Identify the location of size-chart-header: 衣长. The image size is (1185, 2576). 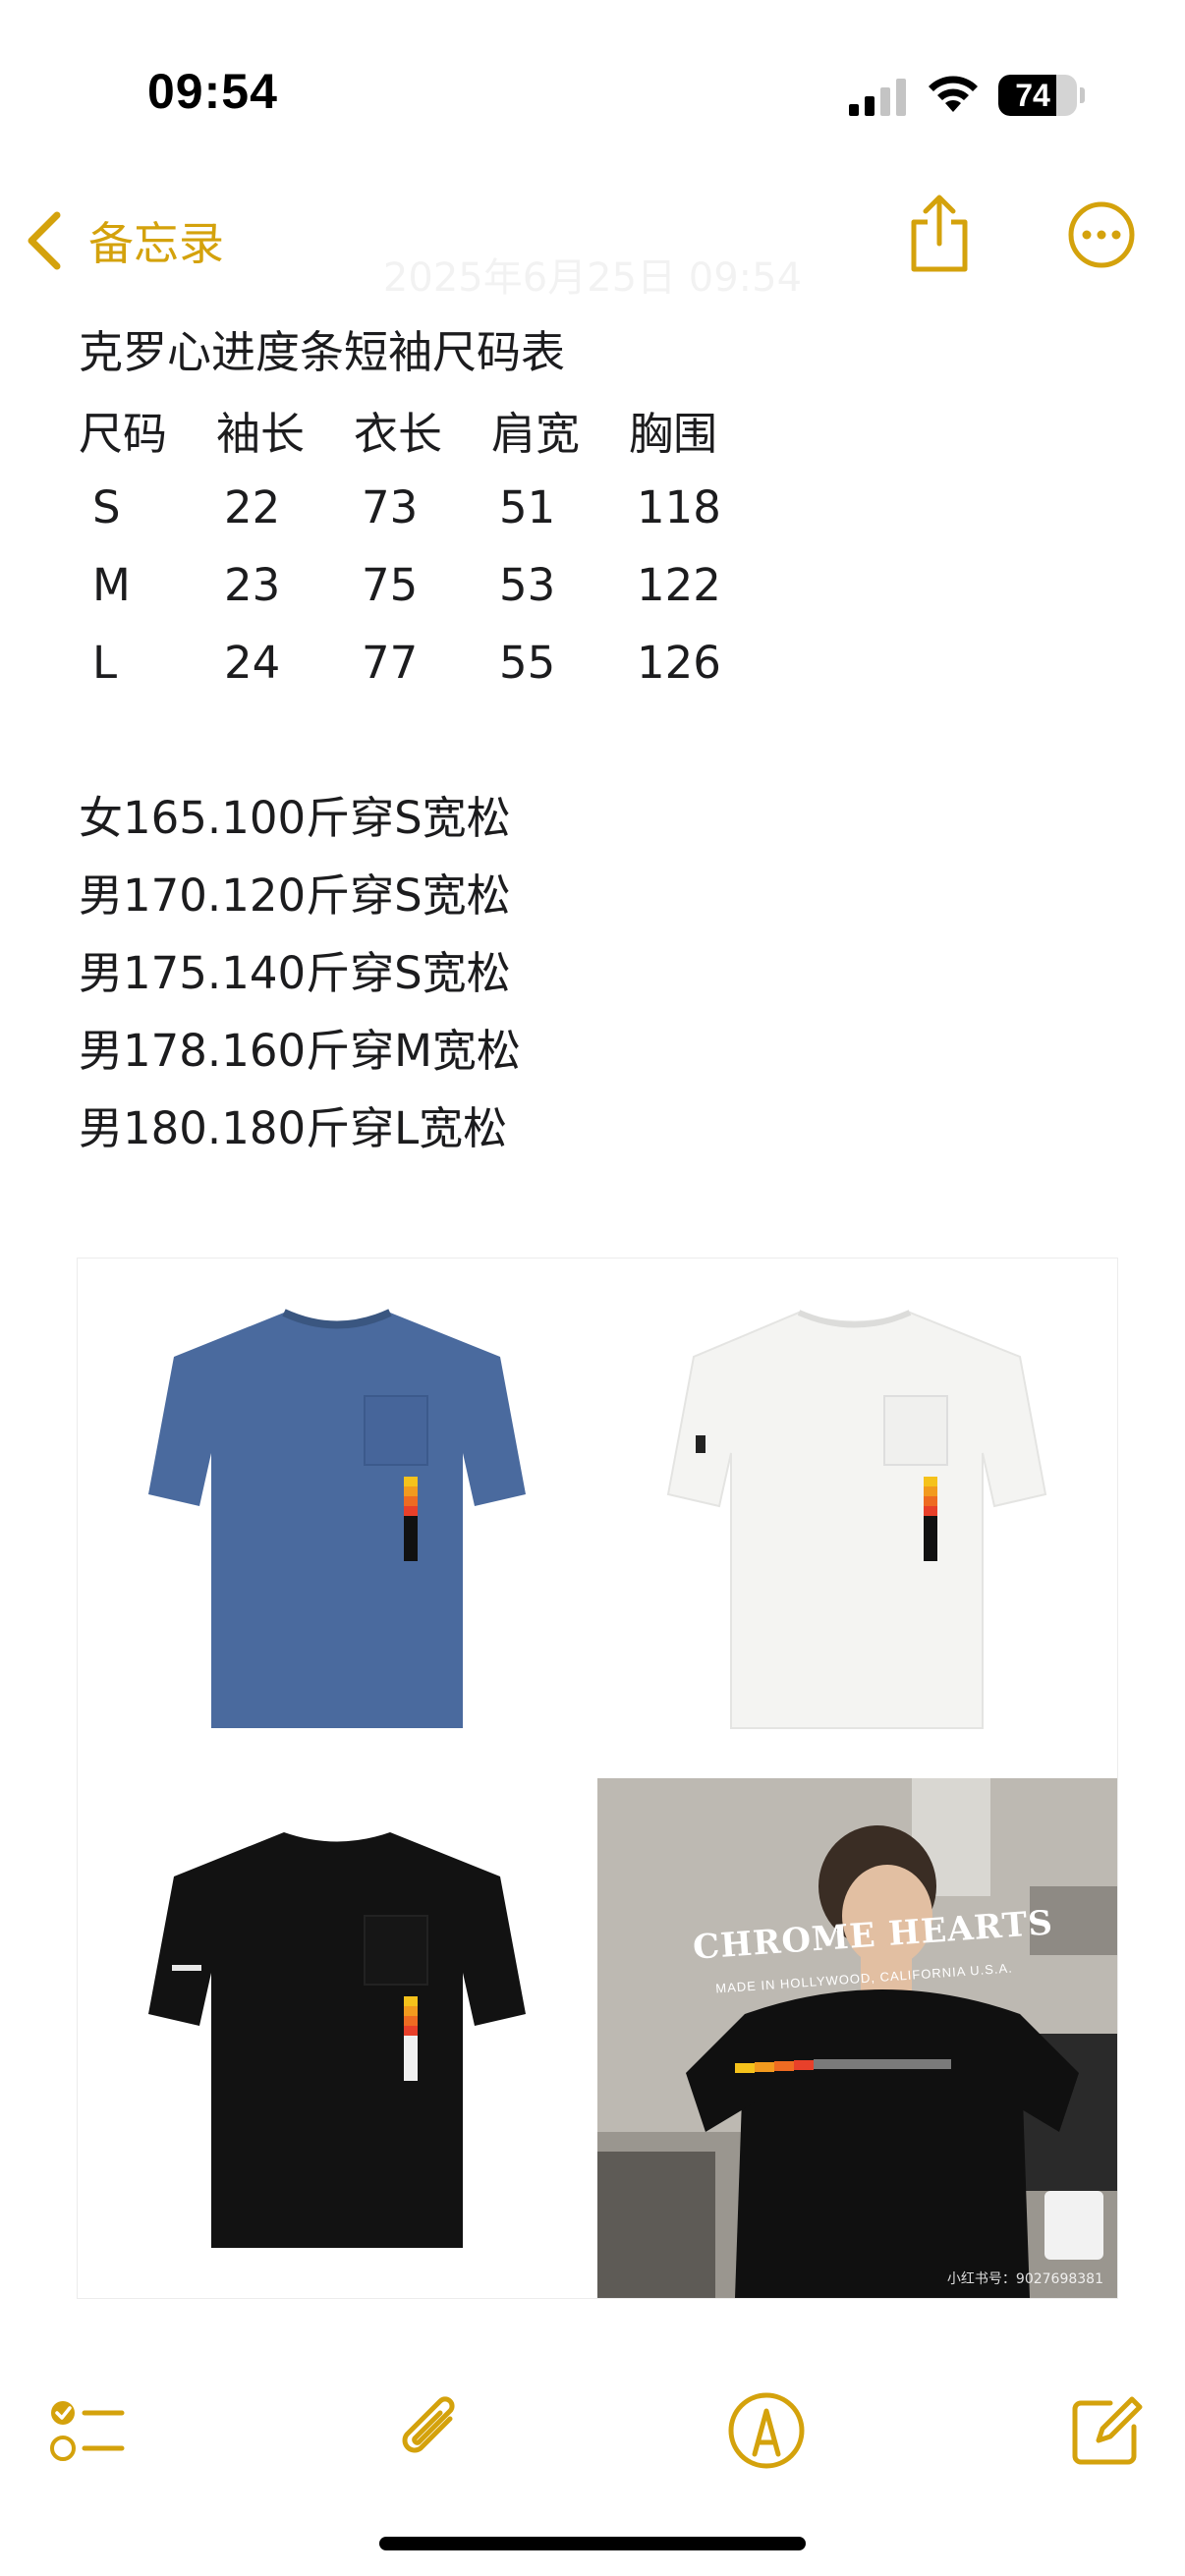
(399, 434).